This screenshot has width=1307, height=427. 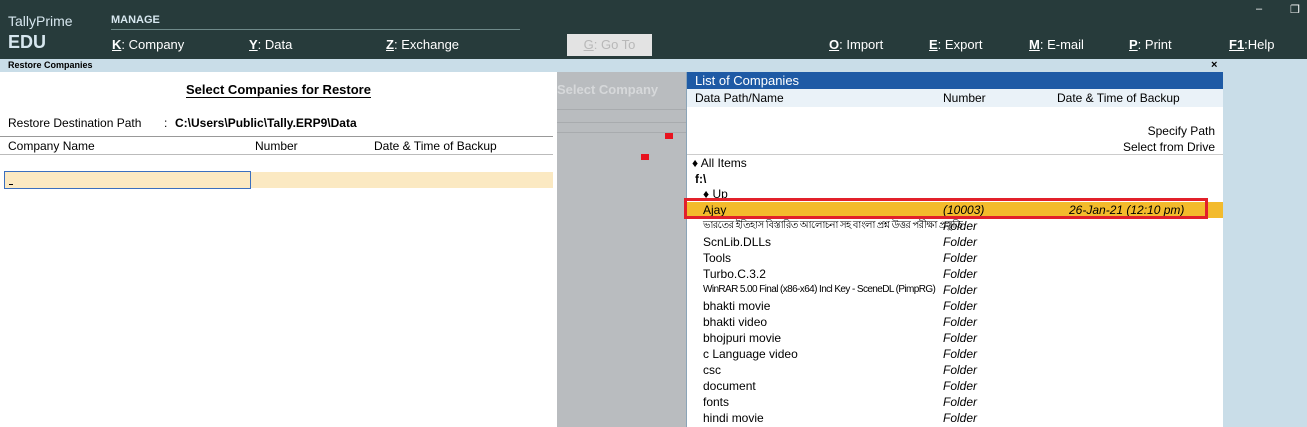 I want to click on select-drive-option: Select from Drive, so click(x=1169, y=147).